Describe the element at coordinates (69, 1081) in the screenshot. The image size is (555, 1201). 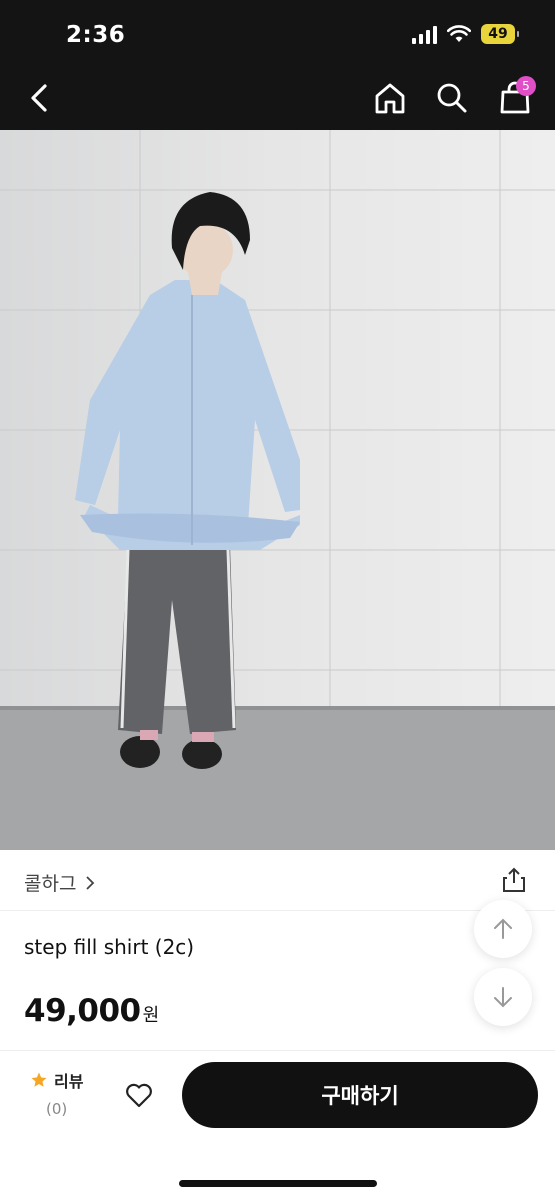
I see `review-label: 리뷰` at that location.